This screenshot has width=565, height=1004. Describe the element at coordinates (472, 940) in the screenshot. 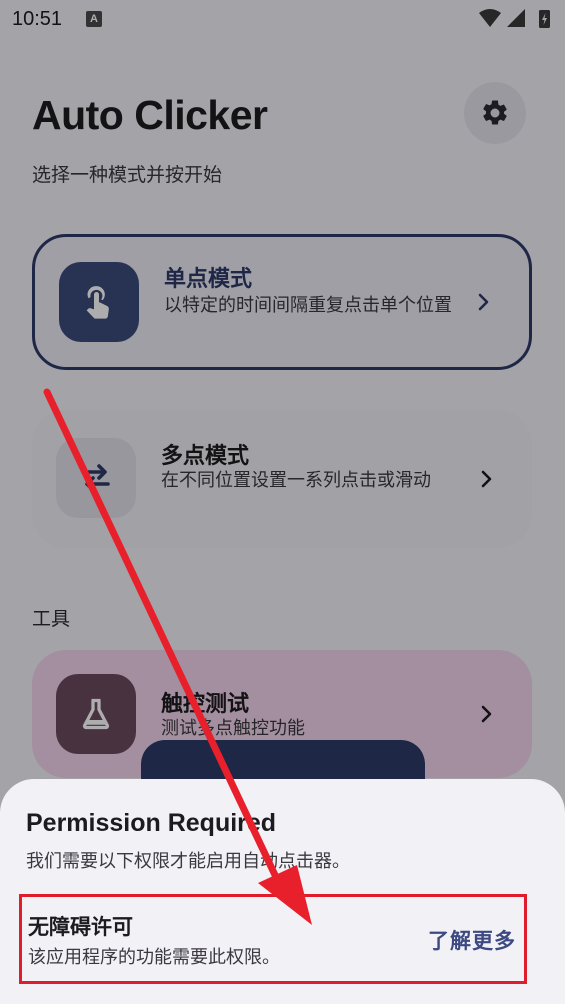

I see `learn-more-link: 了解更多` at that location.